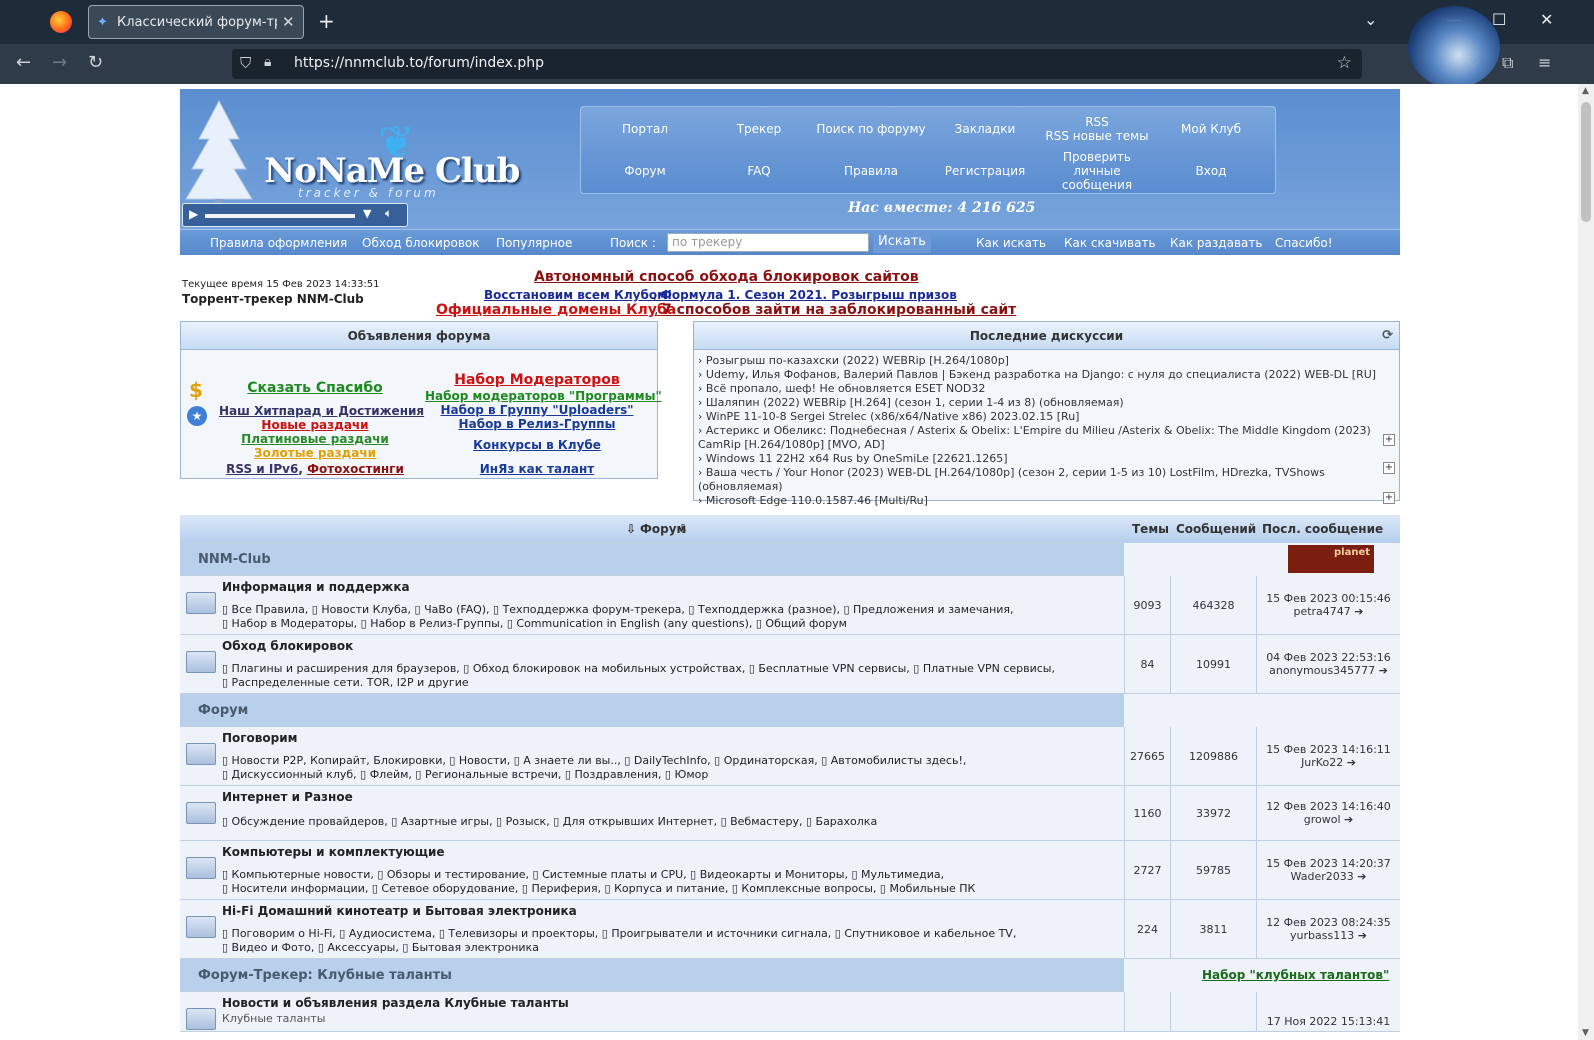  I want to click on discussion-link-cont: CamRip [H.264/1080p] [MVO, AD], so click(791, 444).